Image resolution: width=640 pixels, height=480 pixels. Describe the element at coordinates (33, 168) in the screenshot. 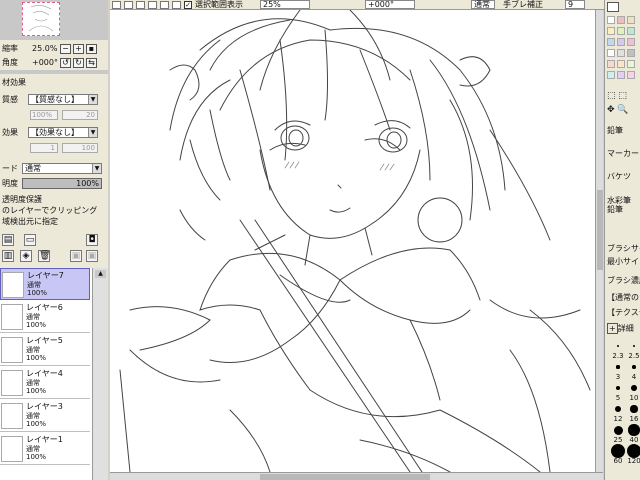

I see `layer-mode-value: 通常` at that location.